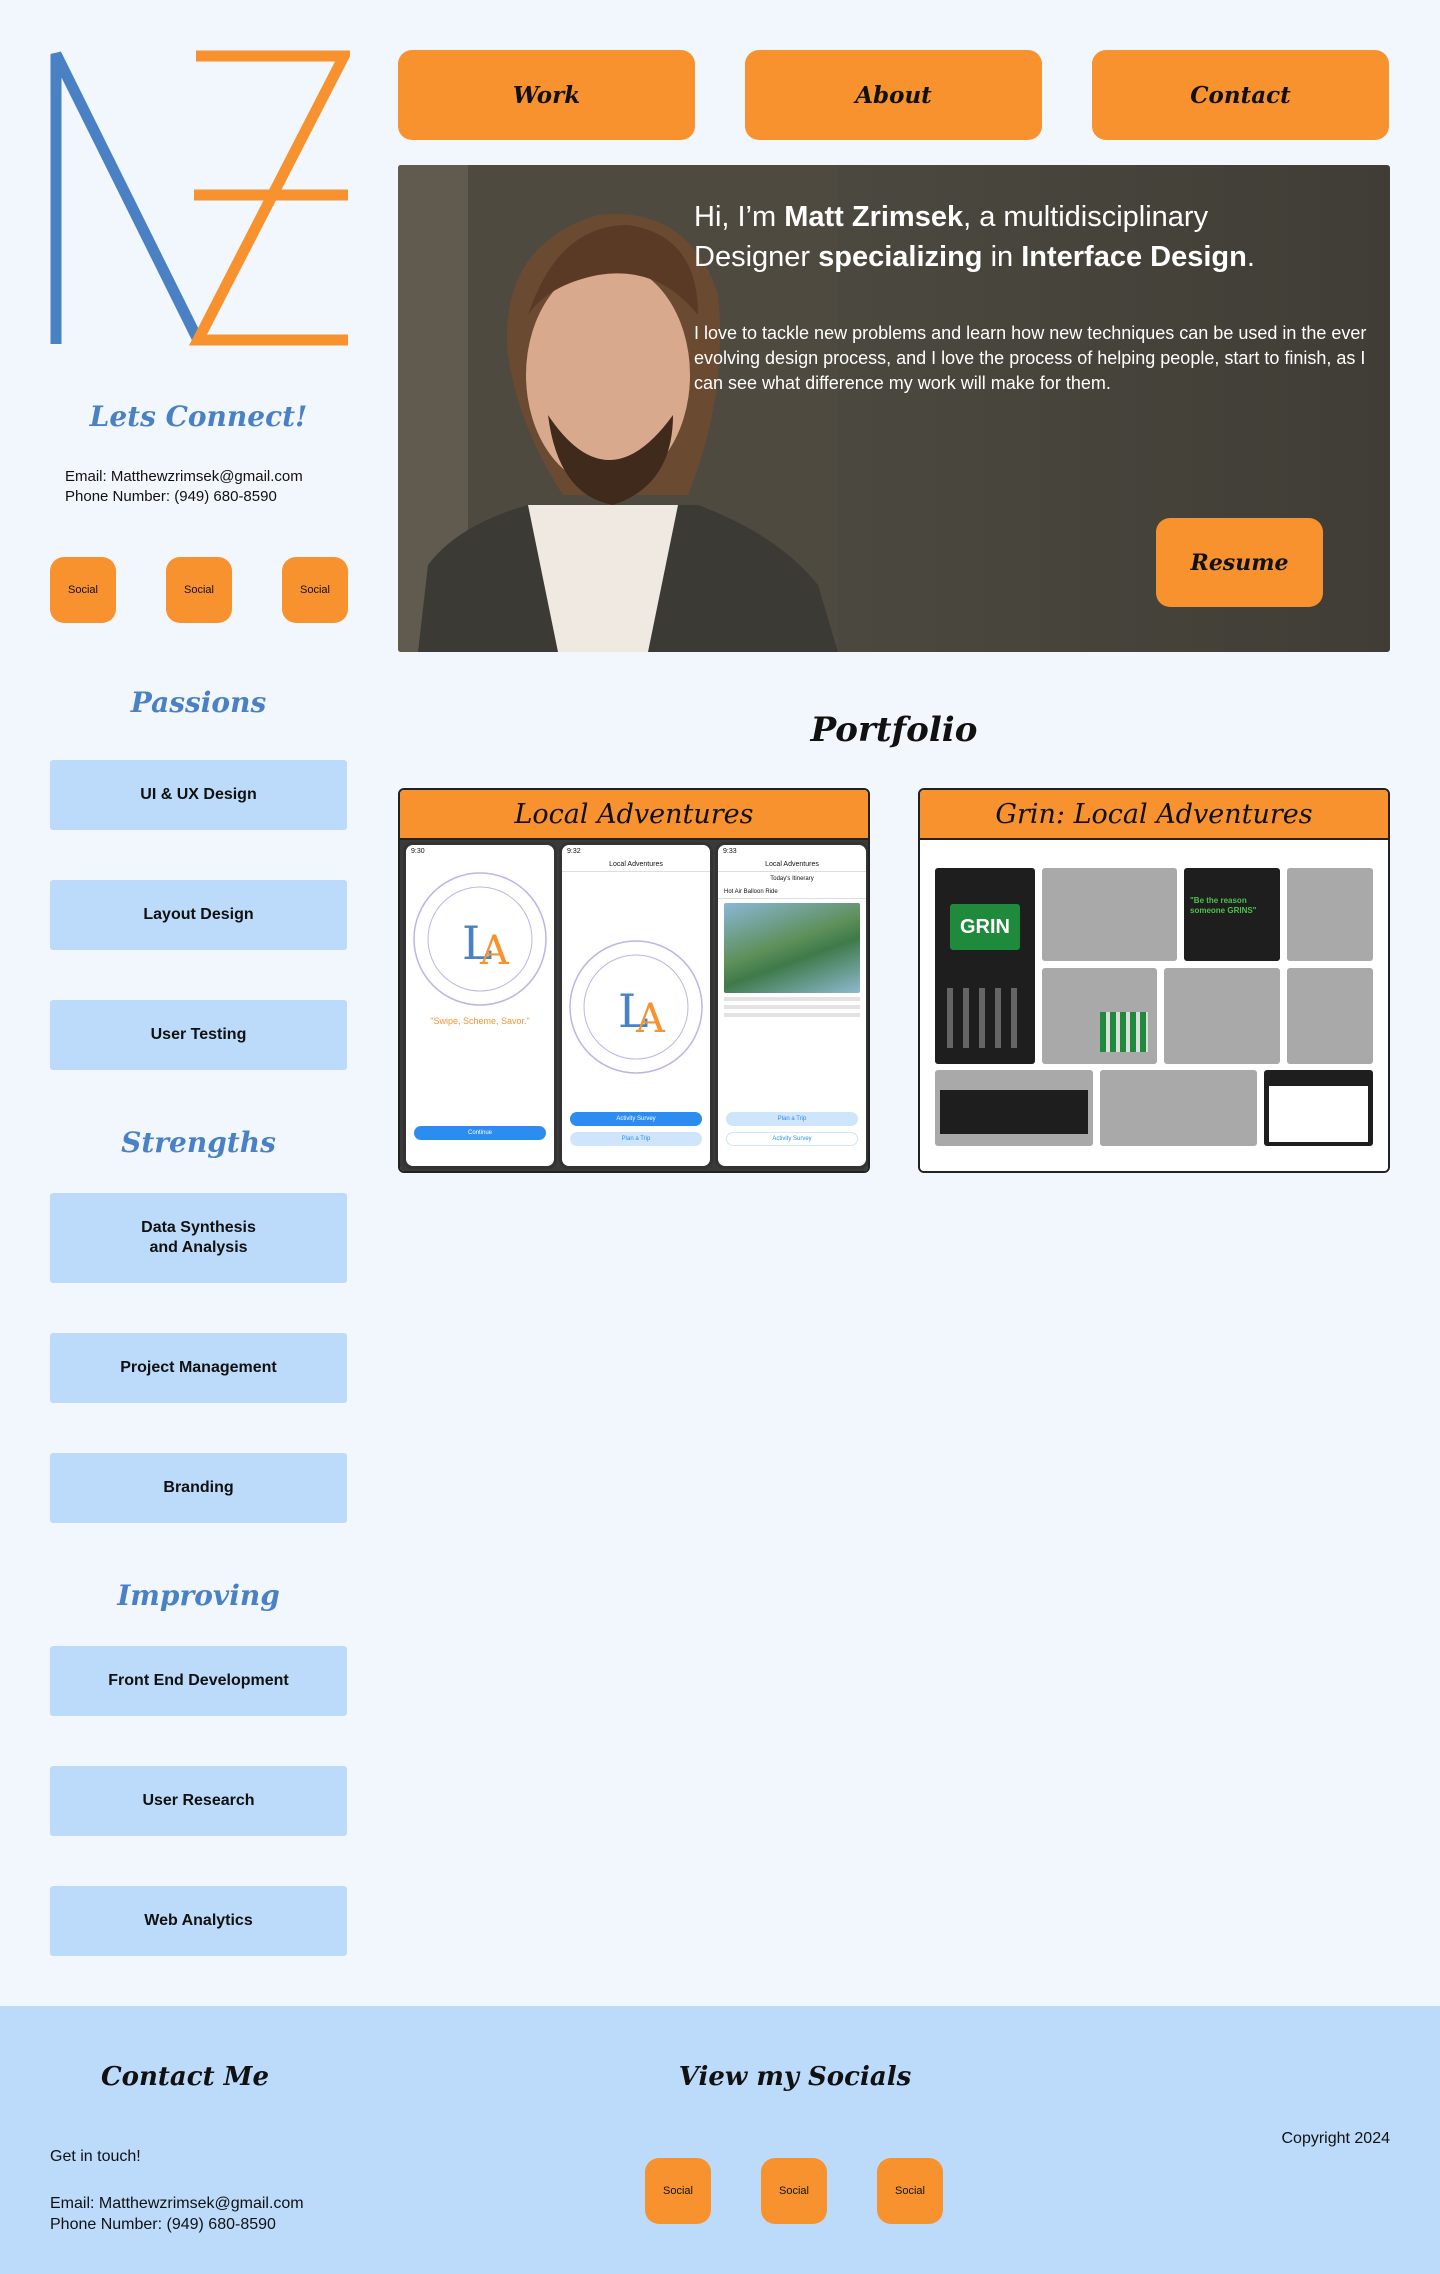 This screenshot has height=2274, width=1440. Describe the element at coordinates (1002, 257) in the screenshot. I see `intro-l2c: in` at that location.